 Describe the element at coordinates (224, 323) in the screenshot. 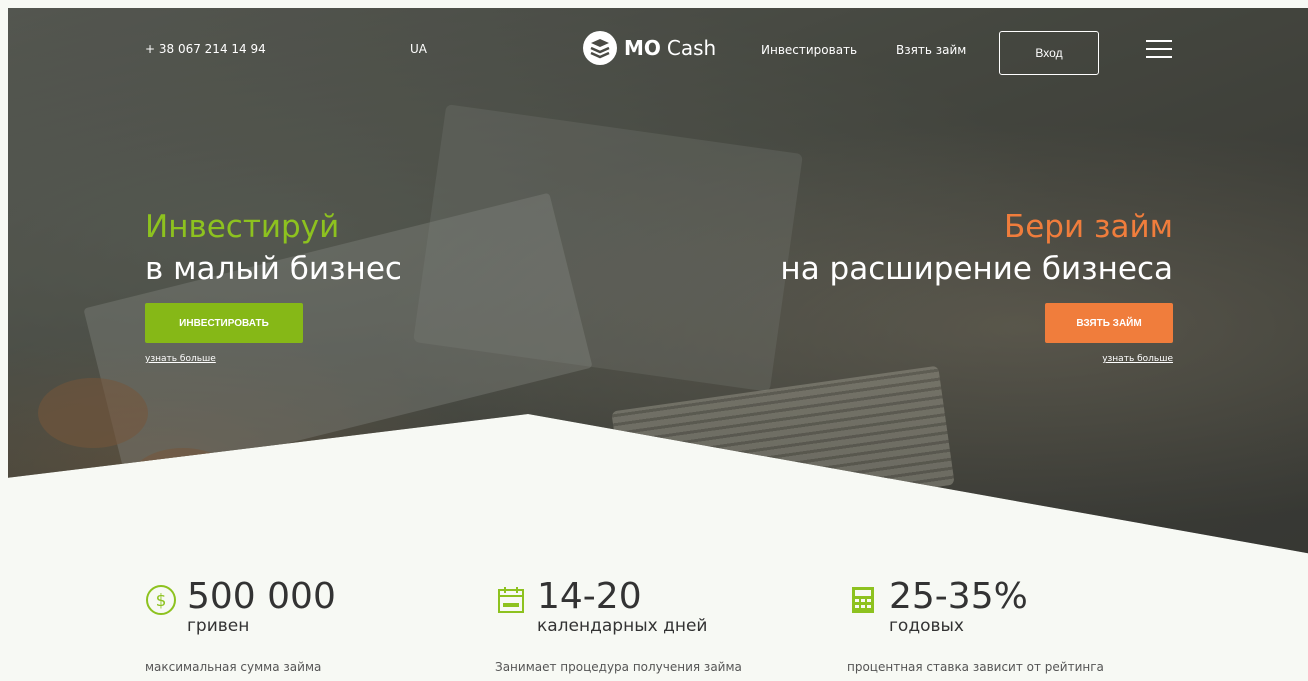

I see `invest-button: ИНВЕСТИРОВАТЬ` at that location.